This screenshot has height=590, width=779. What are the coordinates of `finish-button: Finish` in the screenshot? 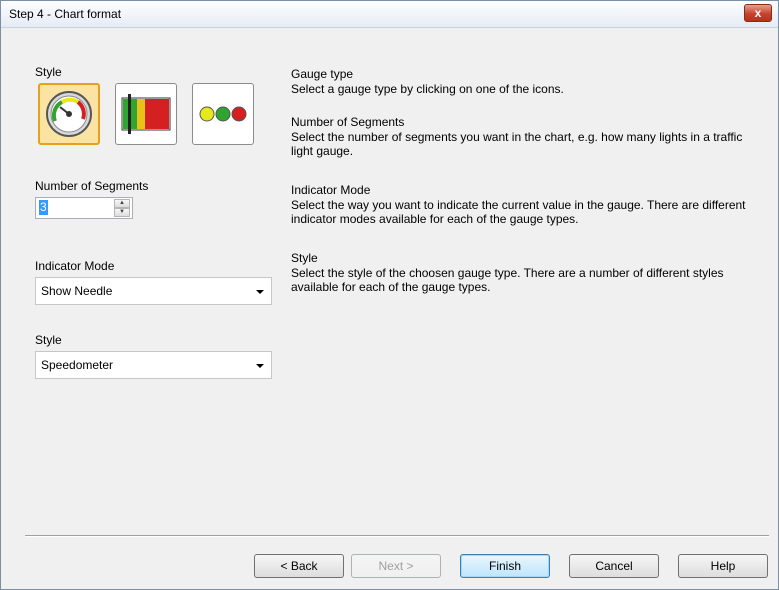 It's located at (505, 566).